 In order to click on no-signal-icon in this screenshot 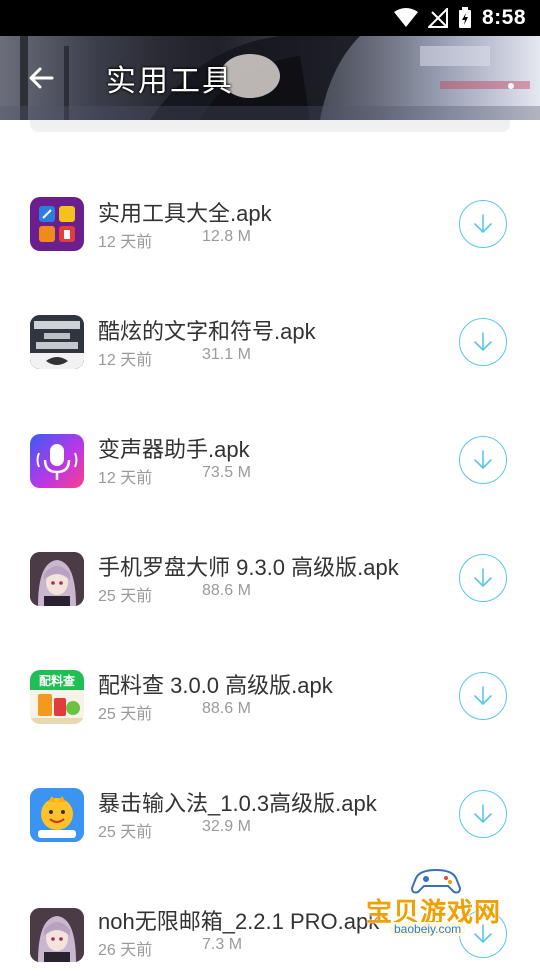, I will do `click(437, 18)`.